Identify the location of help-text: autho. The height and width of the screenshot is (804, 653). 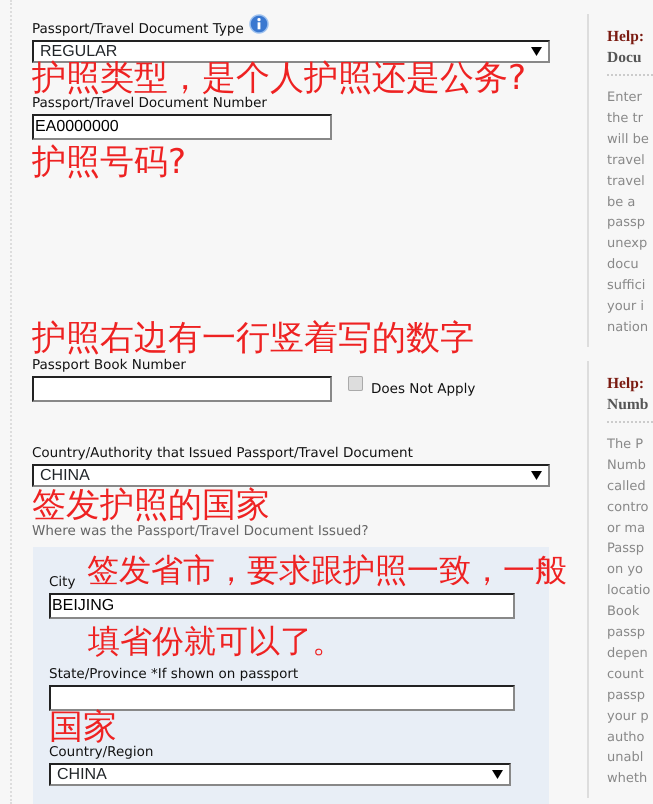
(626, 737).